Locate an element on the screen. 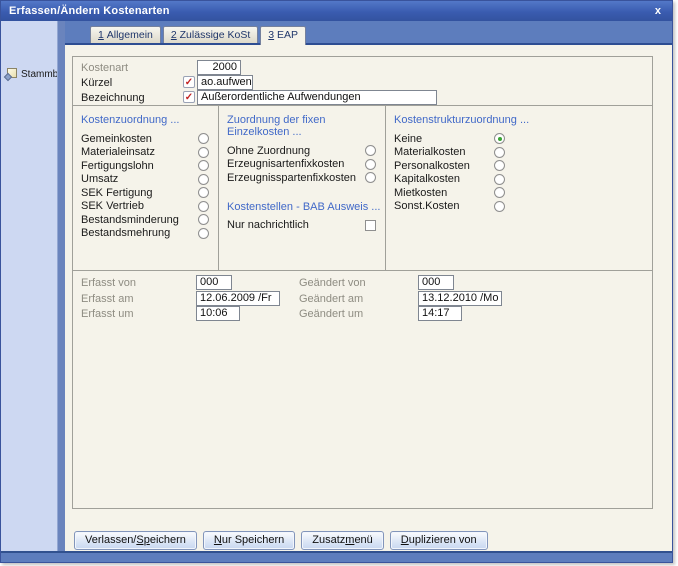 This screenshot has height=566, width=678. option-sek-fertigung: SEK Fertigung is located at coordinates (145, 193).